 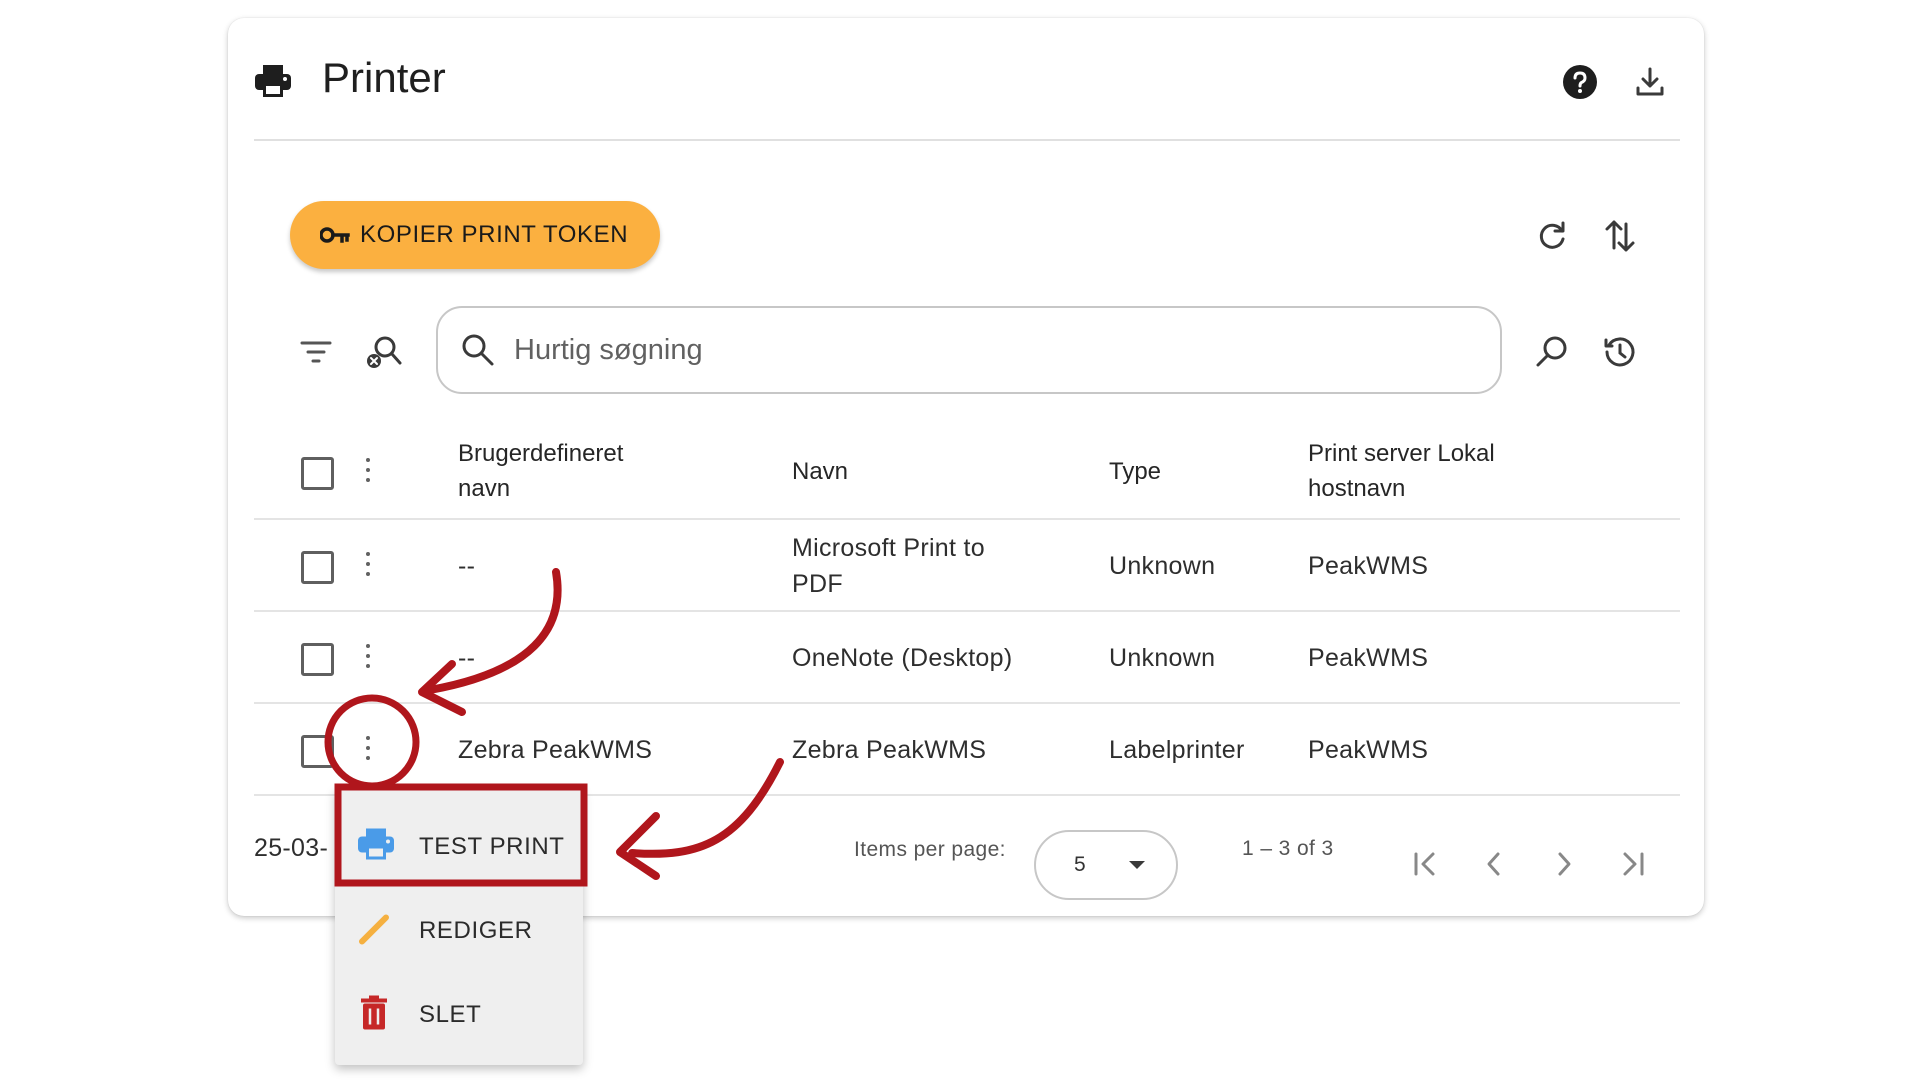 I want to click on search-icon, so click(x=478, y=350).